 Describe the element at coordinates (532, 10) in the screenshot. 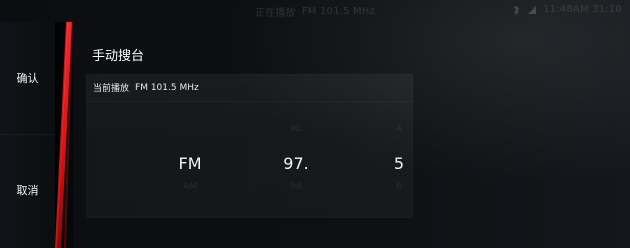

I see `signal-icon` at that location.